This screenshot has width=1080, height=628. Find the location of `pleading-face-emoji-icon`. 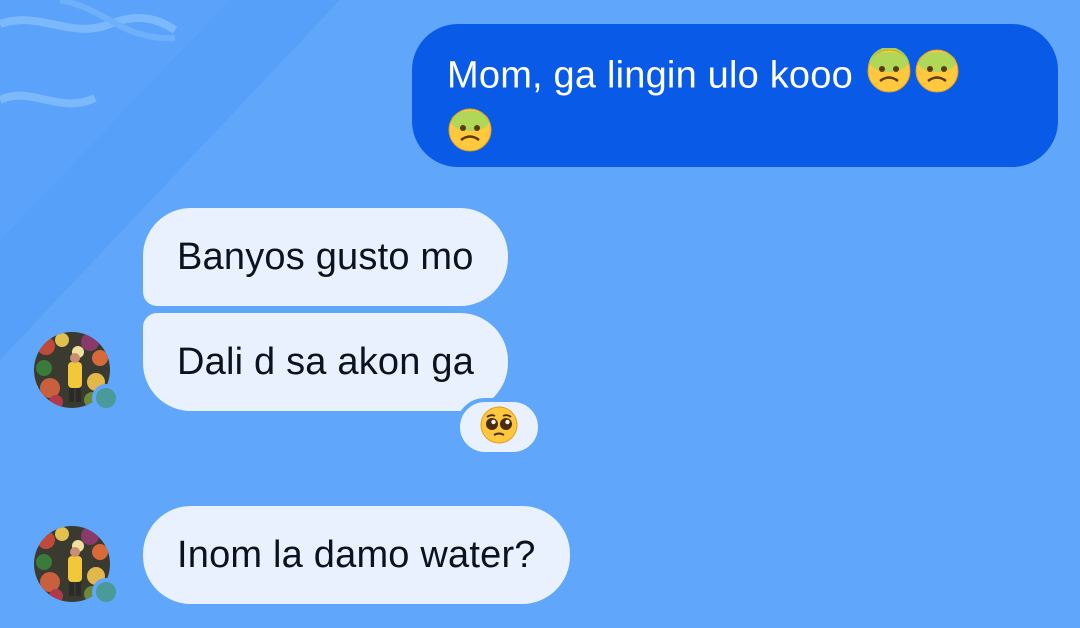

pleading-face-emoji-icon is located at coordinates (499, 427).